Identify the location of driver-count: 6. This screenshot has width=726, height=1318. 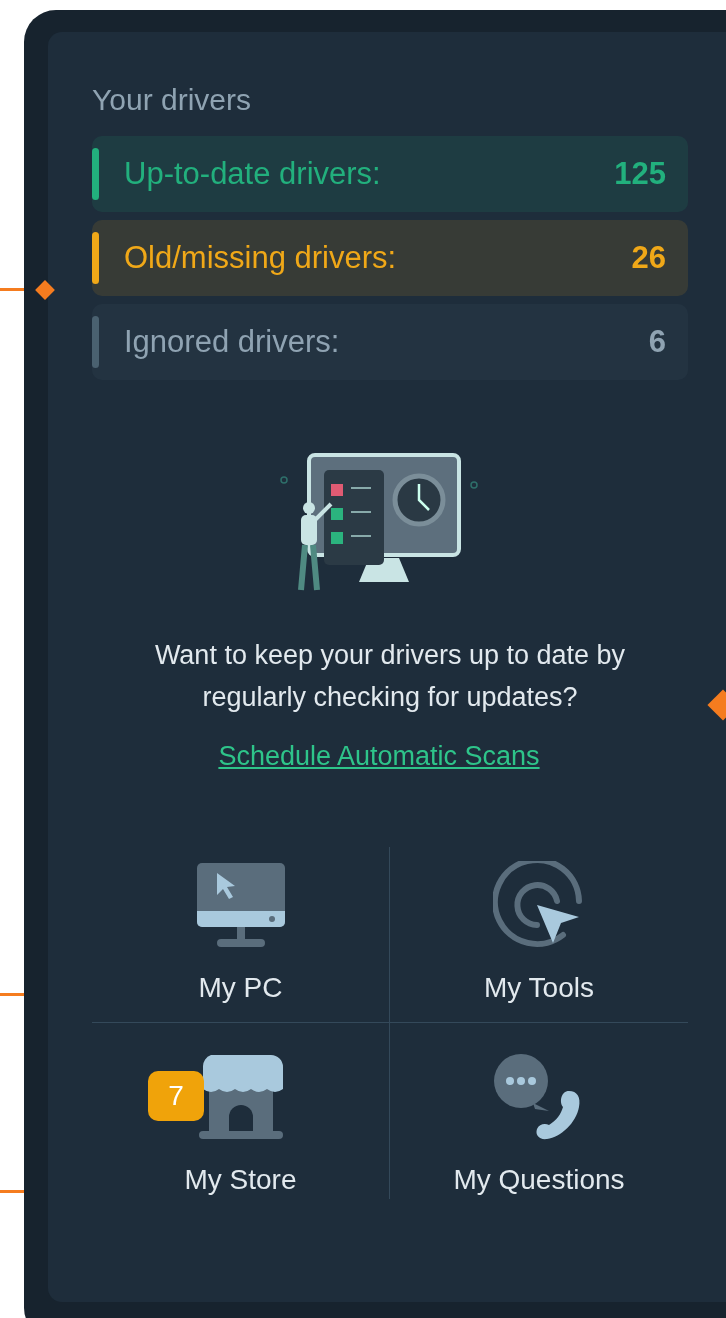
(657, 341).